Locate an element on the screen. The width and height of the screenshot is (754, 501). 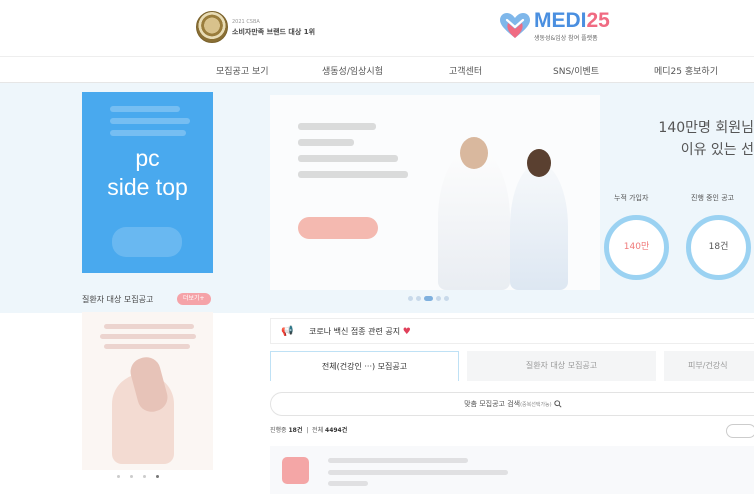
ad-blur-shape is located at coordinates (147, 242).